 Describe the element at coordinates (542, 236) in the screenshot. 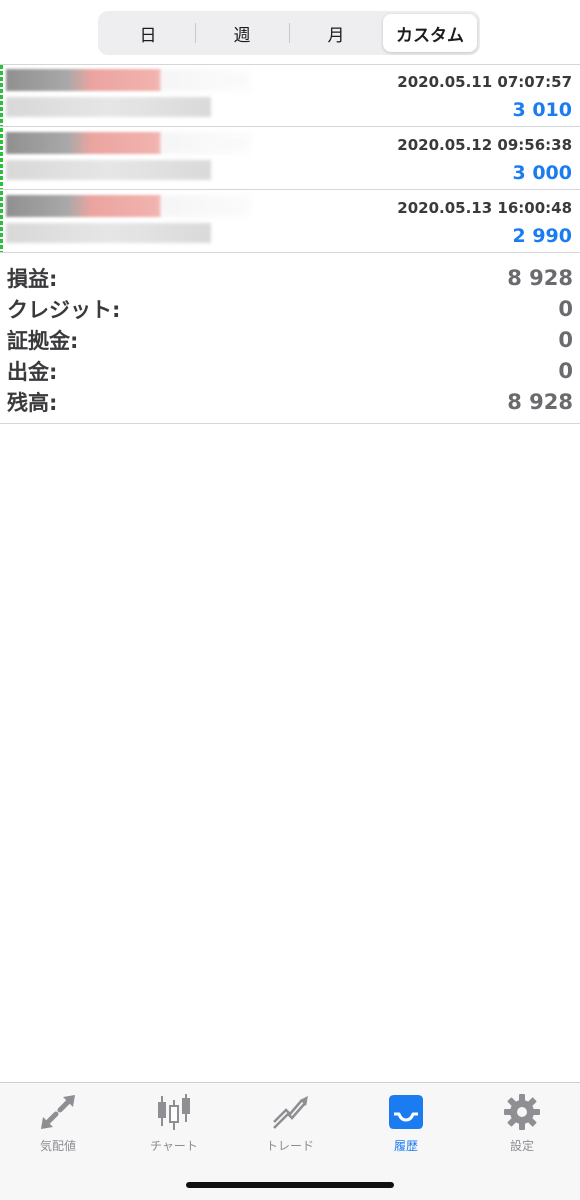

I see `deal-profit: 2 990` at that location.